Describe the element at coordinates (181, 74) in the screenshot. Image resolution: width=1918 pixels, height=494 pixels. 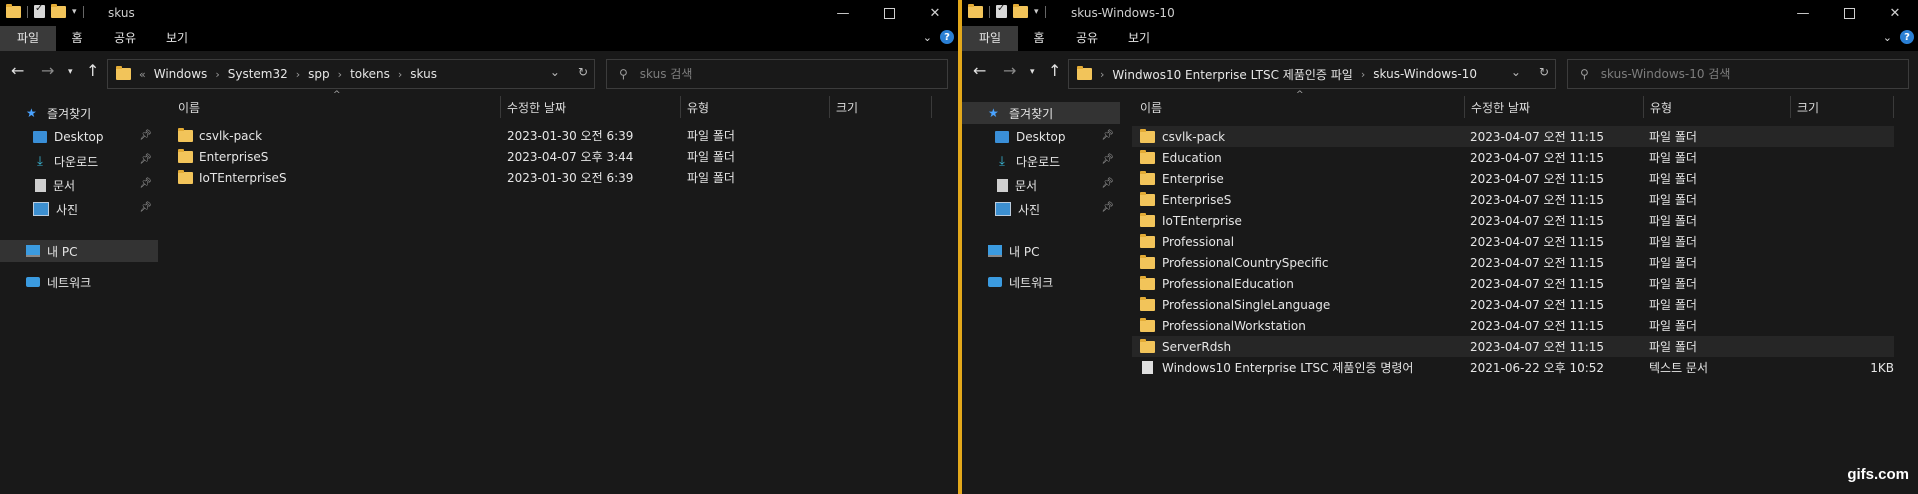
I see `breadcrumb-item: Windows` at that location.